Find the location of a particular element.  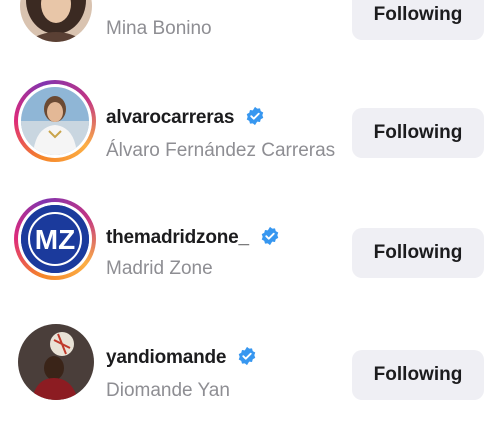

username: themadridzone_ is located at coordinates (193, 237).